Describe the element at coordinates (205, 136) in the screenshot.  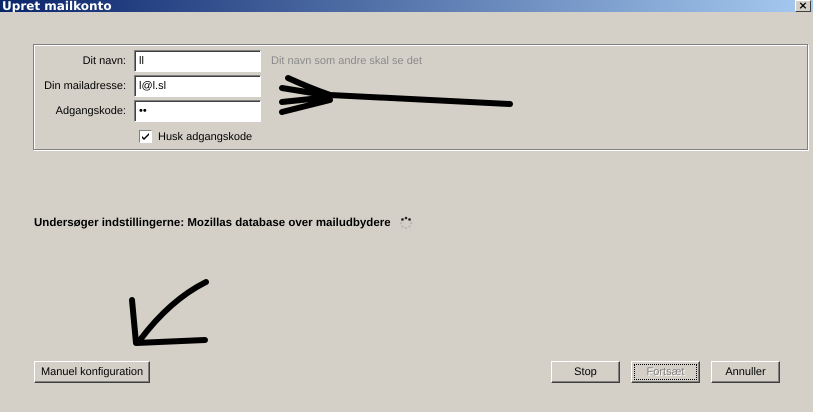
I see `checkbox-label: Husk adgangskode` at that location.